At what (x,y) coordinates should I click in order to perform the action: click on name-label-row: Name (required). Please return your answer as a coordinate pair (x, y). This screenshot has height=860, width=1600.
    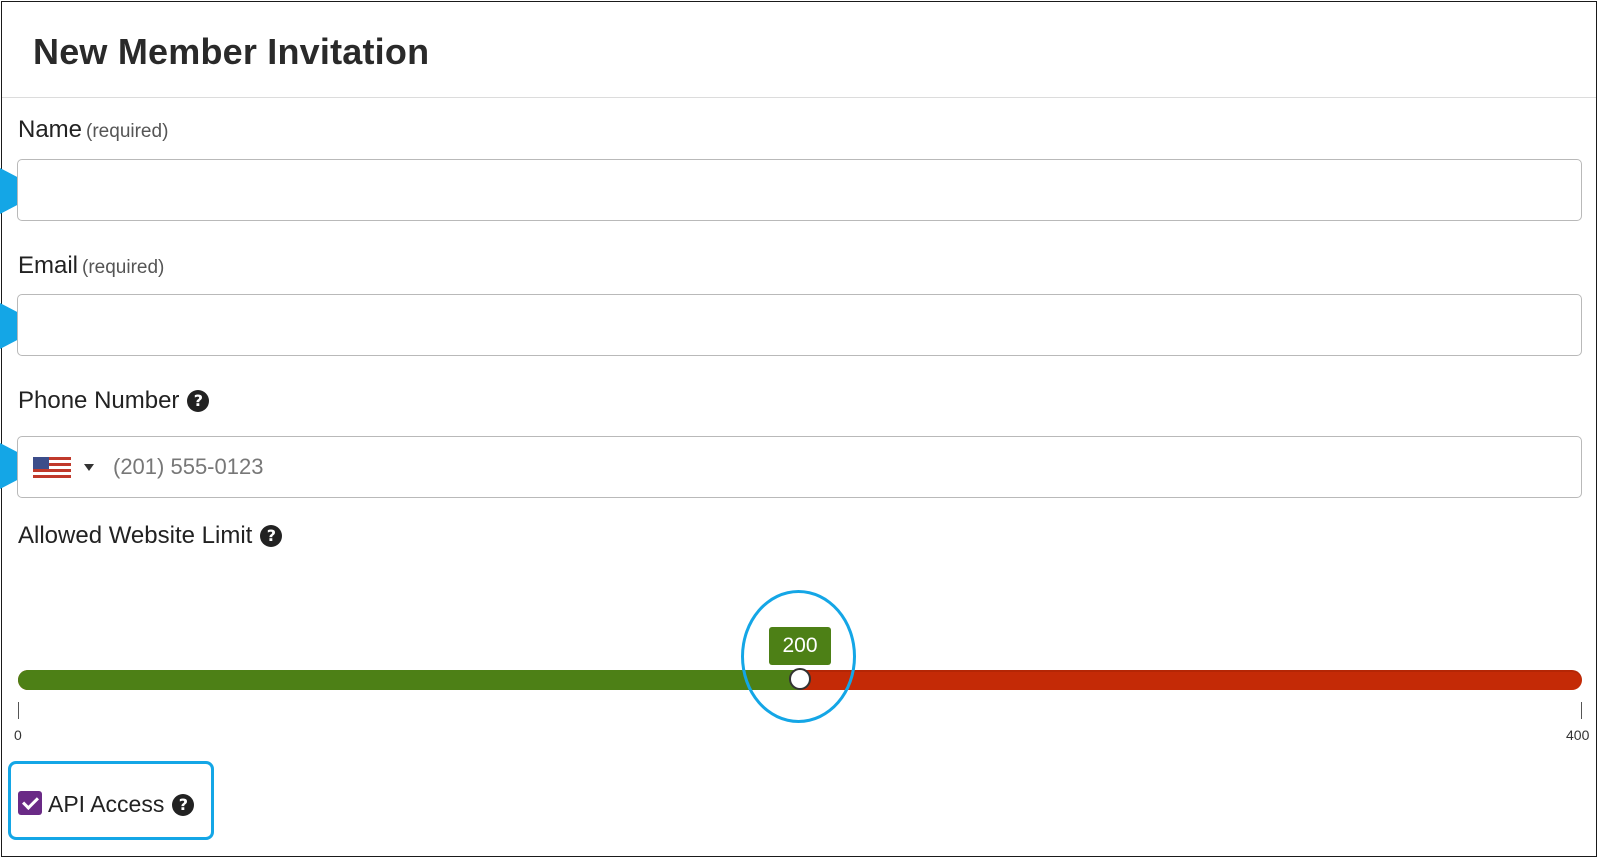
    Looking at the image, I should click on (93, 130).